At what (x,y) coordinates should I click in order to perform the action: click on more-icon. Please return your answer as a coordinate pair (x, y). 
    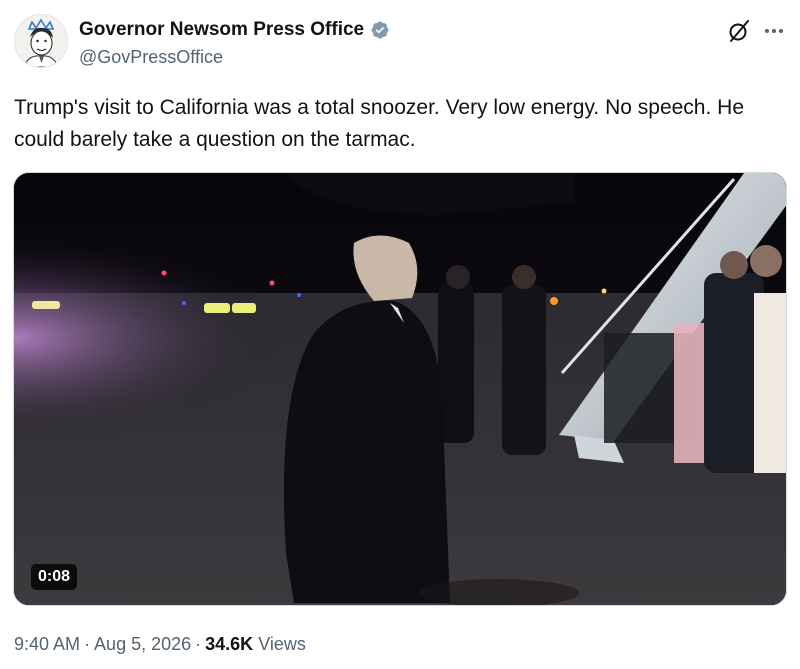
    Looking at the image, I should click on (774, 31).